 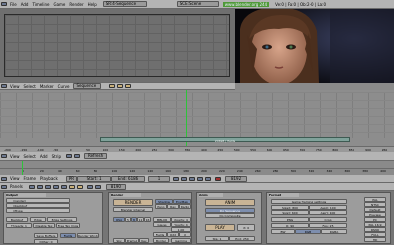 I want to click on osa-toggle: OSA, so click(x=119, y=219).